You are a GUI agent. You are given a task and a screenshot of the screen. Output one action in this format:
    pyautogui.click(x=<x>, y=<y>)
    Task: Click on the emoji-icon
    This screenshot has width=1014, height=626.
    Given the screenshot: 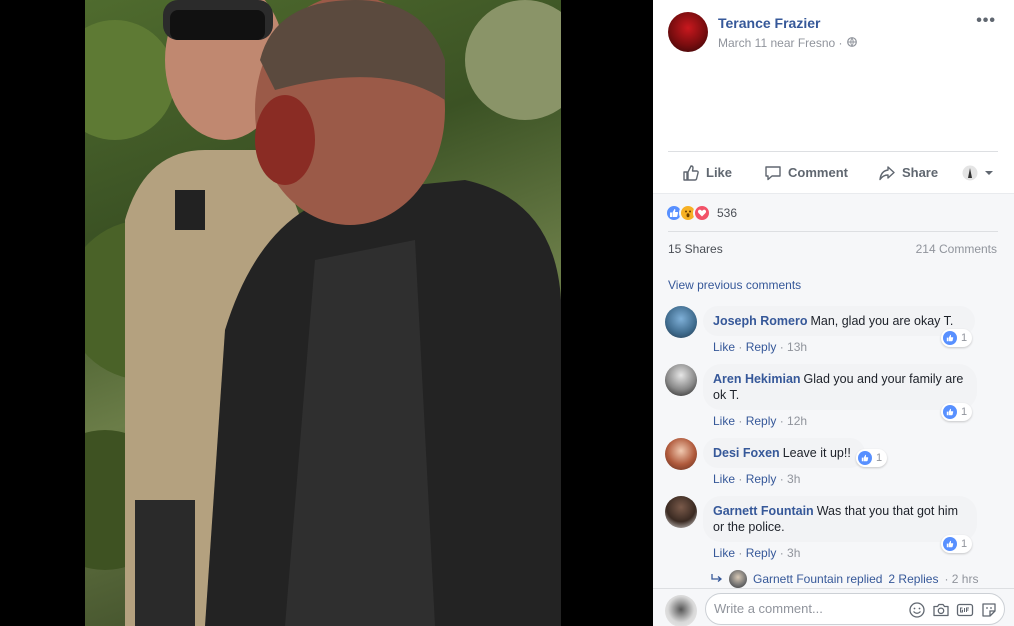 What is the action you would take?
    pyautogui.click(x=917, y=610)
    